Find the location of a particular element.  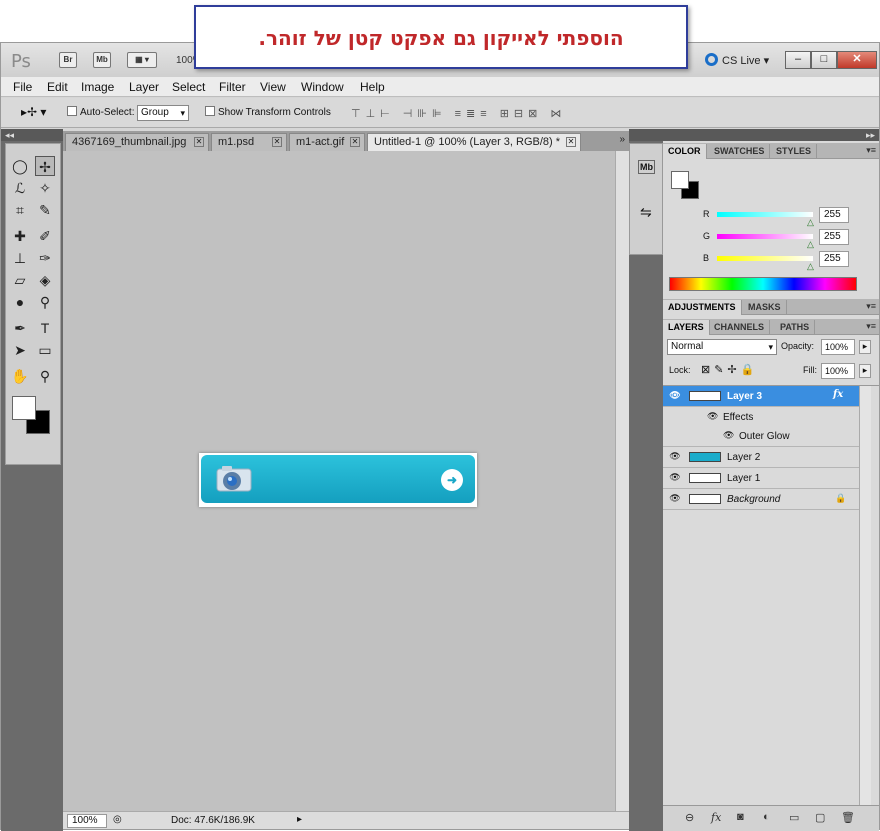

tab-color: COLOR is located at coordinates (685, 151).